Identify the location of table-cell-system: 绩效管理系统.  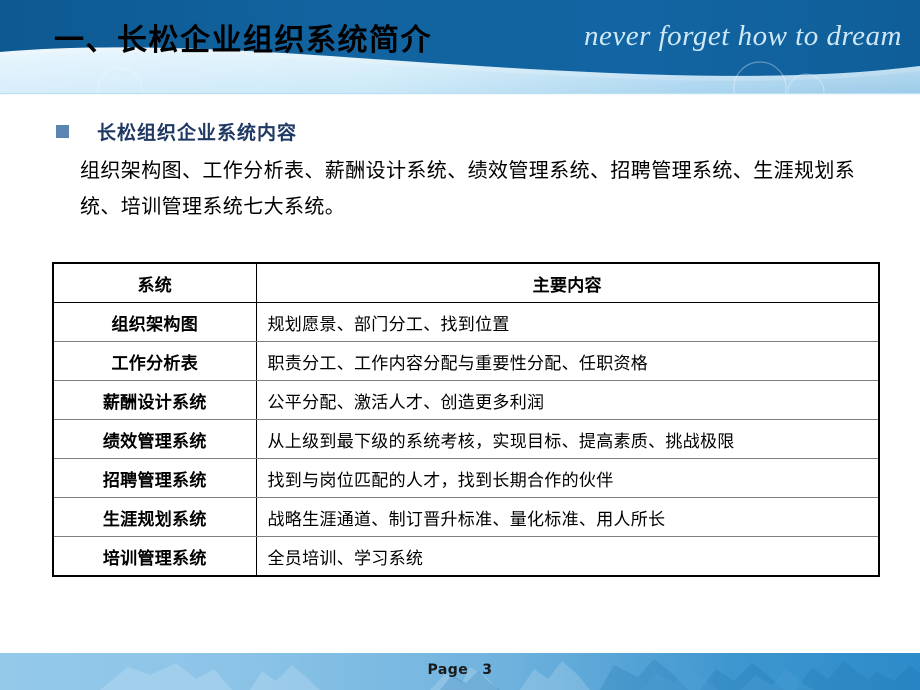
(154, 439).